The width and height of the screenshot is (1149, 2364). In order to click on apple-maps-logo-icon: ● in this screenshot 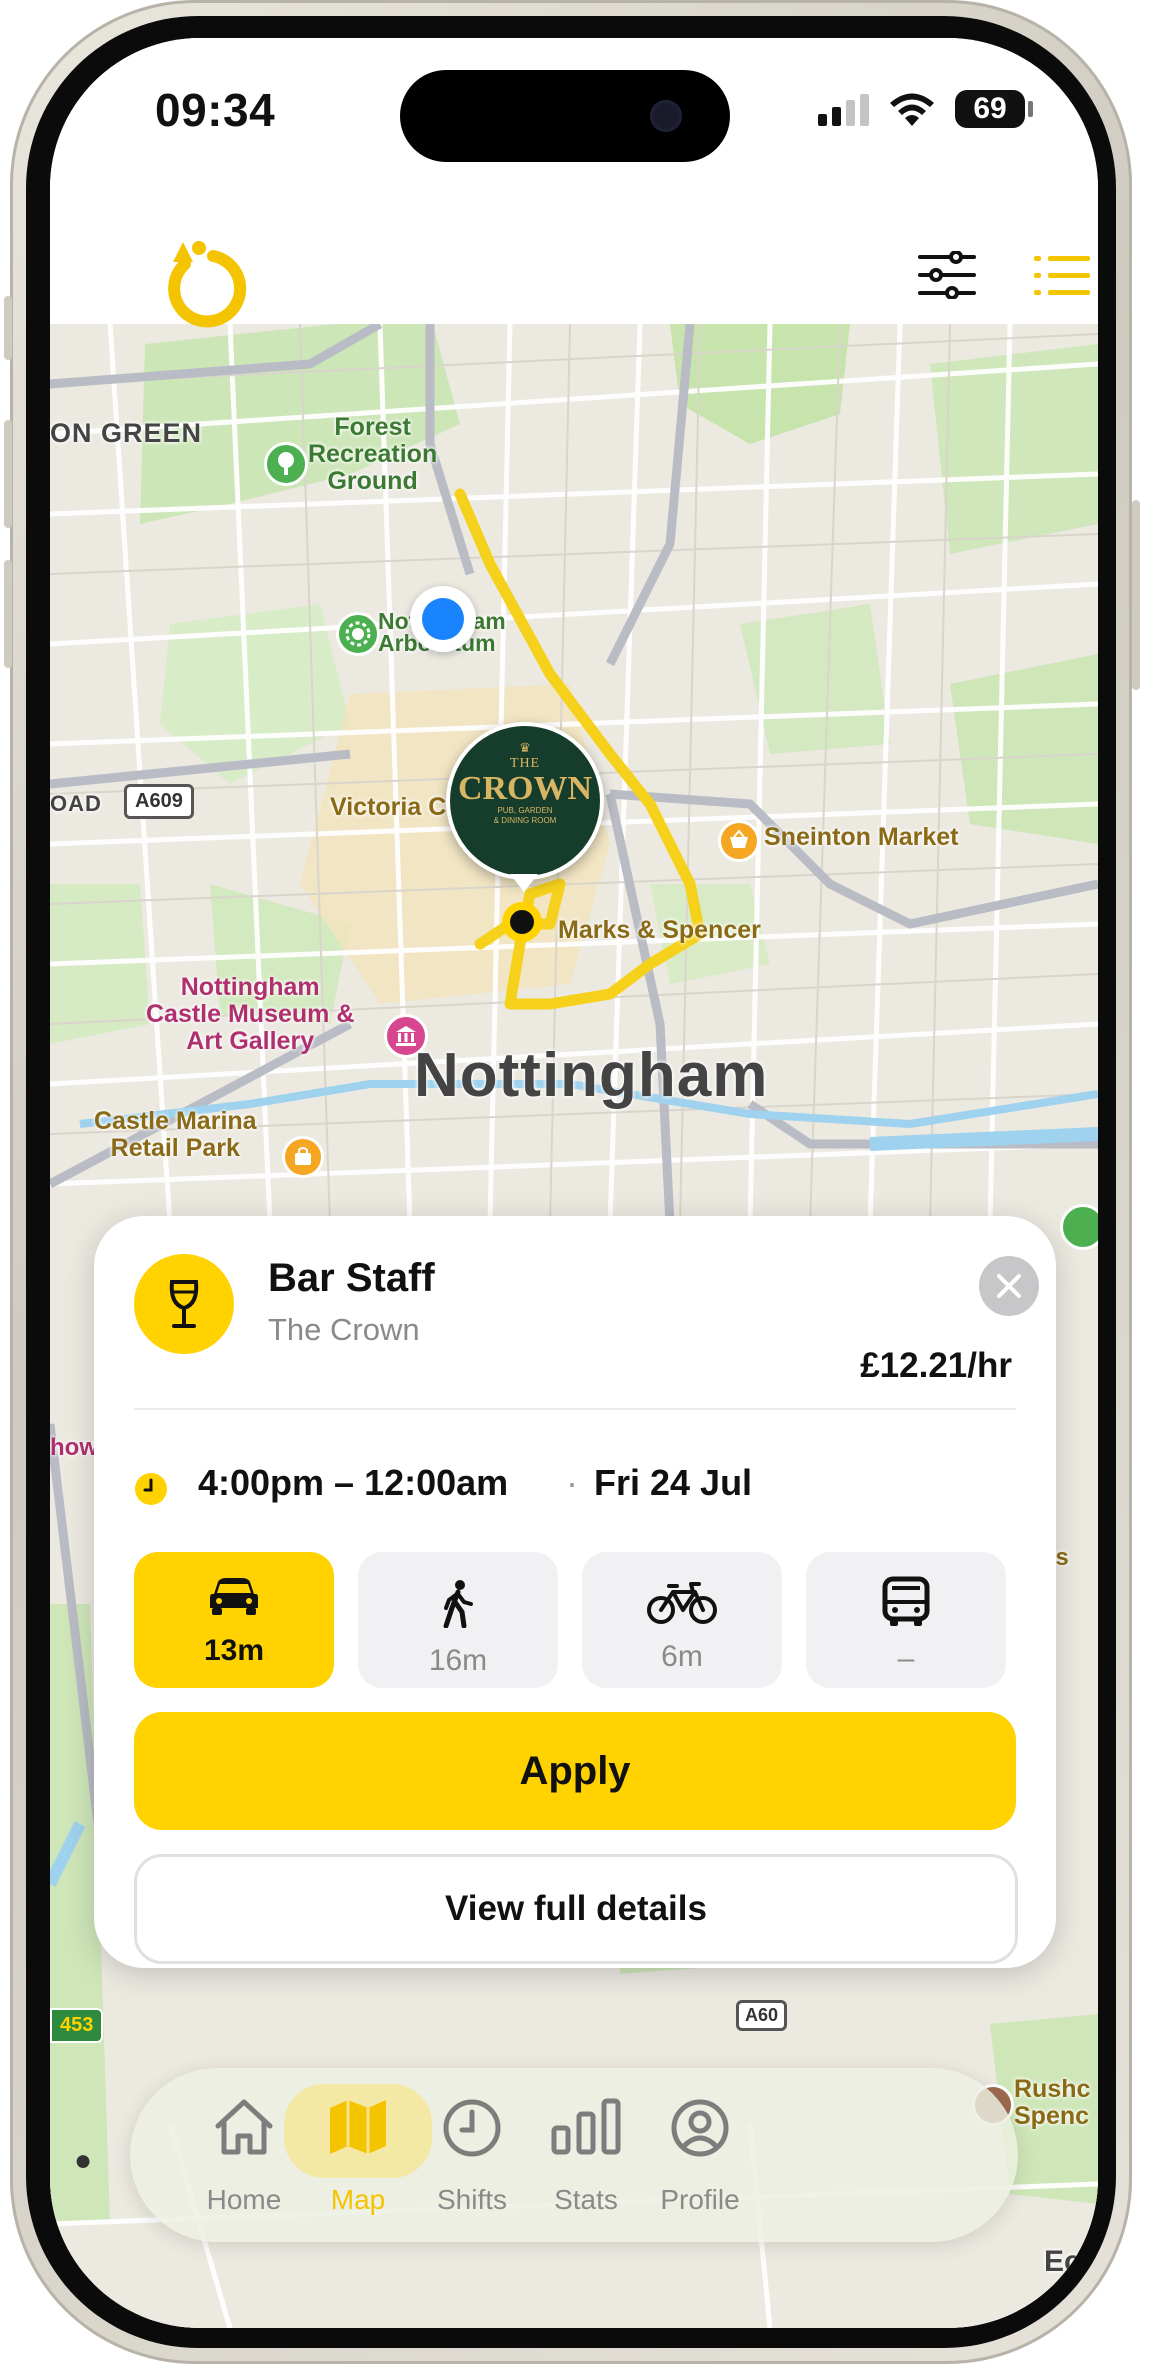, I will do `click(83, 2160)`.